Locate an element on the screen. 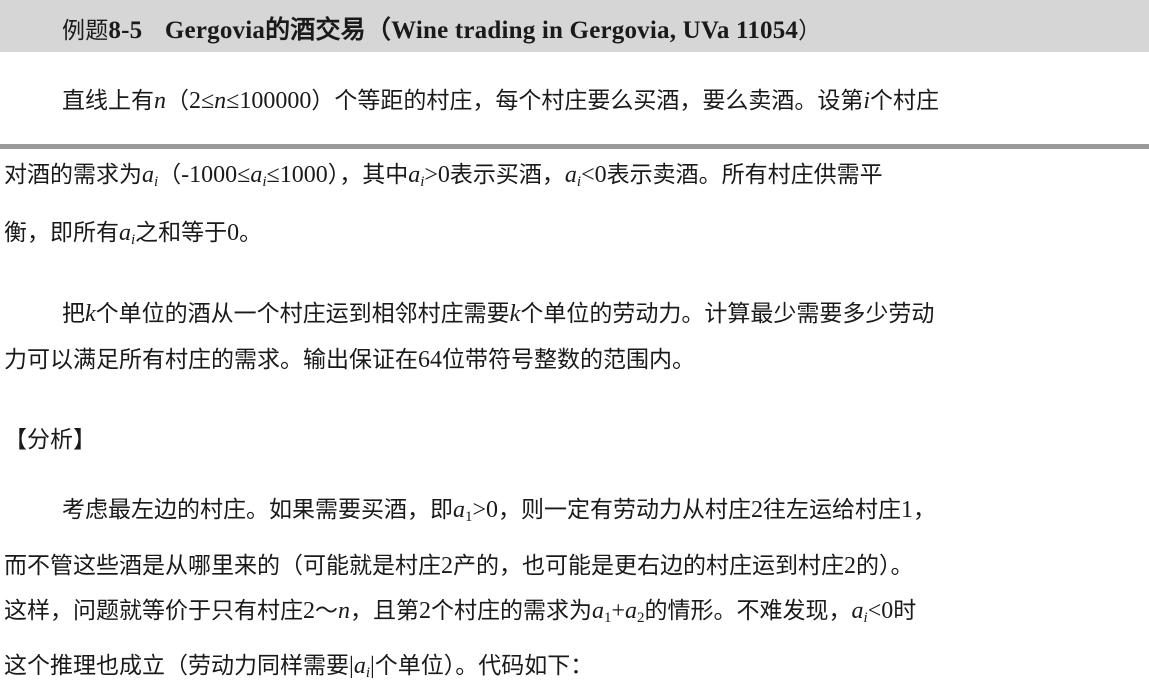 This screenshot has width=1149, height=688. paragraph-3-line-1: 把k个单位的酒从一个村庄运到相邻村庄需要k个单位的劳动力。计算最少需要多少劳动 is located at coordinates (498, 314).